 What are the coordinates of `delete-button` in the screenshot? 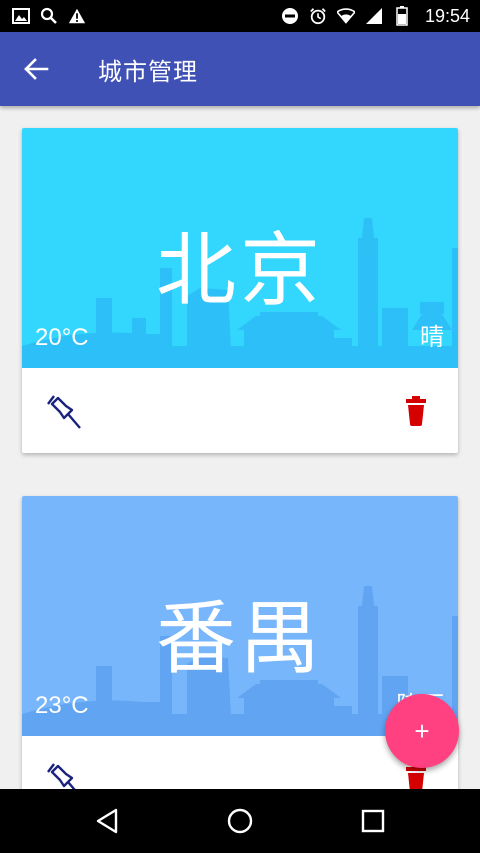 It's located at (416, 411).